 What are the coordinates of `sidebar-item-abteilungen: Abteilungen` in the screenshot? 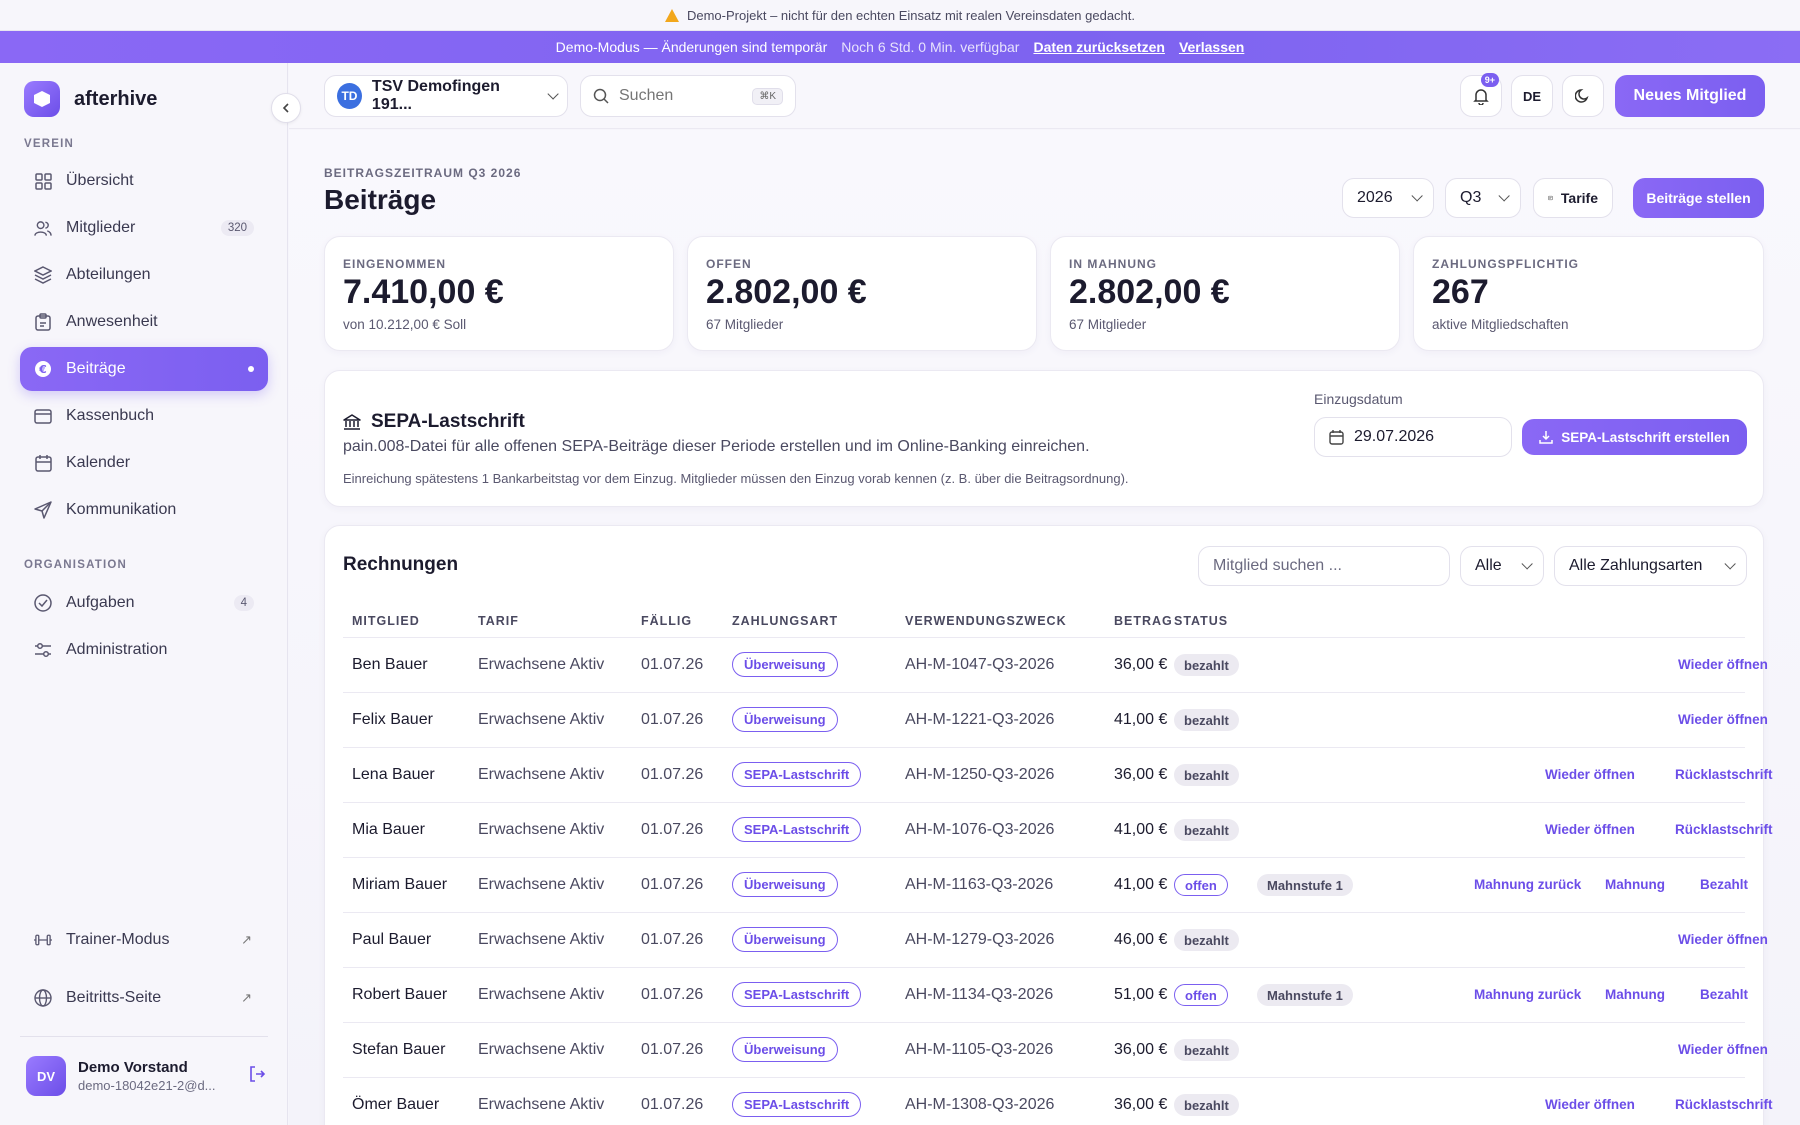 It's located at (144, 275).